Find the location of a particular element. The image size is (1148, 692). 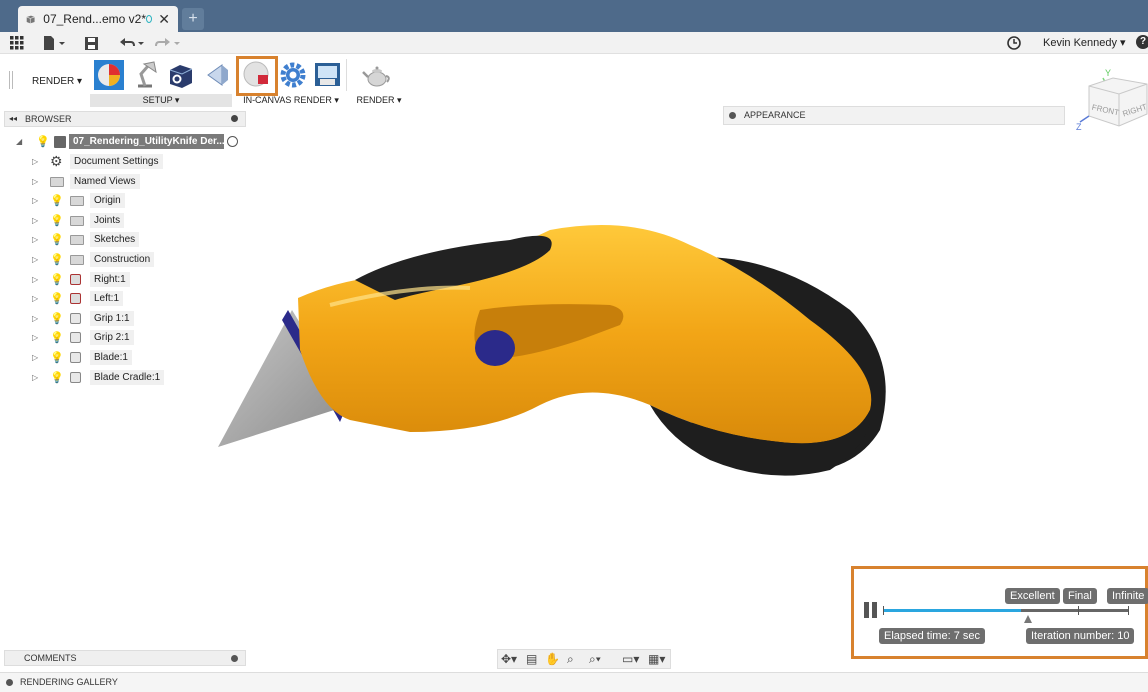

close-tab-icon: ✕ is located at coordinates (164, 19).